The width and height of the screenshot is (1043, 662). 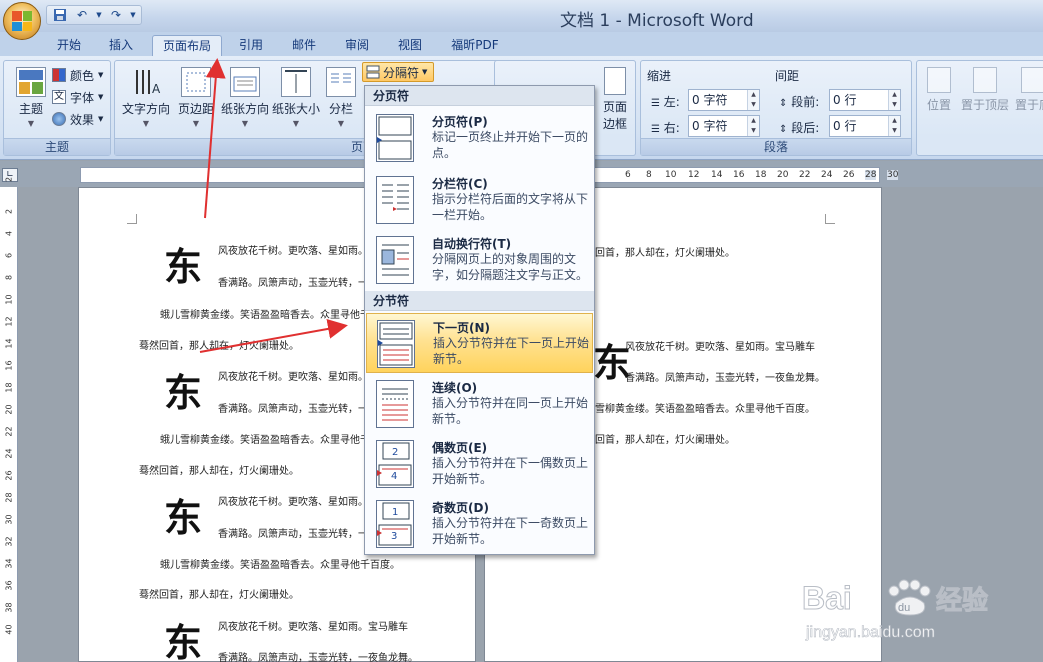 What do you see at coordinates (460, 508) in the screenshot?
I see `menu-item-title: 奇数页(D)` at bounding box center [460, 508].